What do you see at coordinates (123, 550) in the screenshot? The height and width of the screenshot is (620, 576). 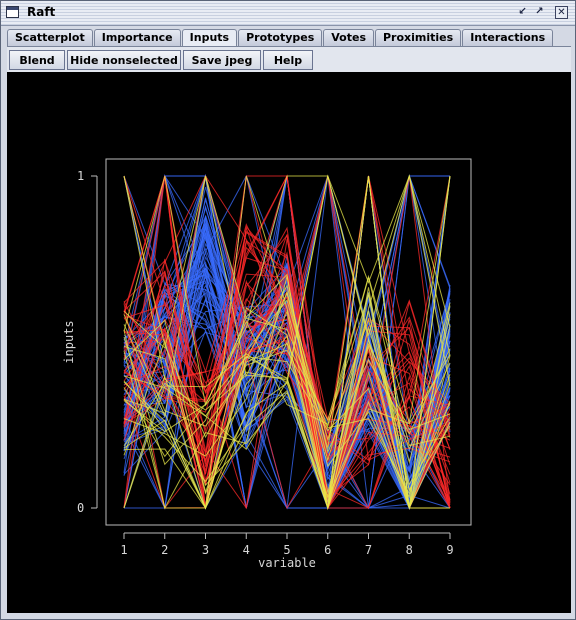 I see `x-tick-label-1: 1` at bounding box center [123, 550].